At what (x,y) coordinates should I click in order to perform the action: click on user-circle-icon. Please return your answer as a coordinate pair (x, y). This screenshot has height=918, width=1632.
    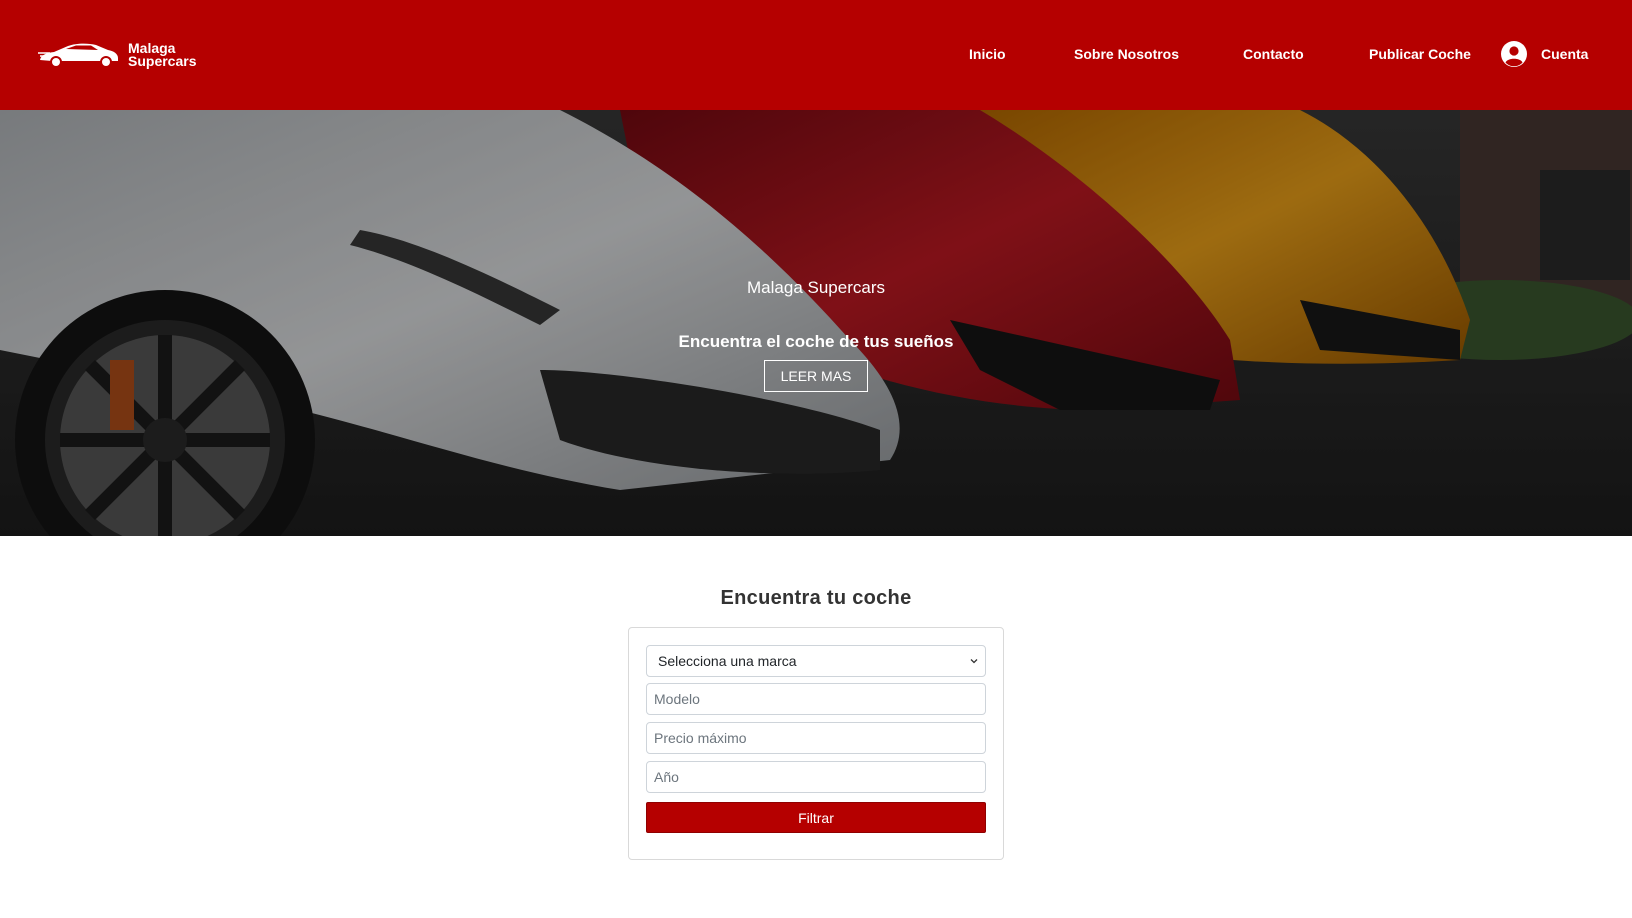
    Looking at the image, I should click on (1514, 54).